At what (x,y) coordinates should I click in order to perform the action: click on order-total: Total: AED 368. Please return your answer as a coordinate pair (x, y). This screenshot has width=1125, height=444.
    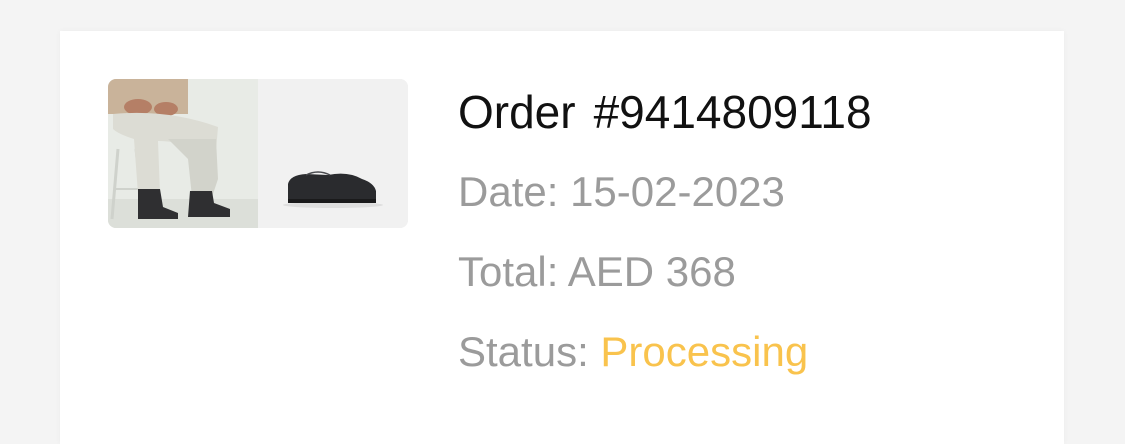
    Looking at the image, I should click on (665, 276).